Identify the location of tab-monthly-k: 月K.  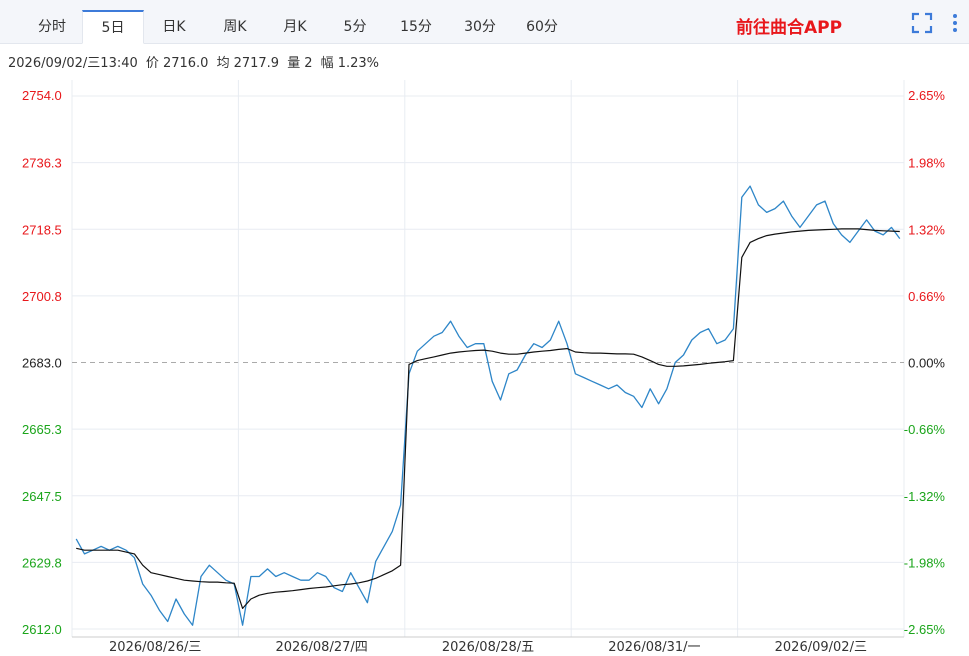
(295, 27).